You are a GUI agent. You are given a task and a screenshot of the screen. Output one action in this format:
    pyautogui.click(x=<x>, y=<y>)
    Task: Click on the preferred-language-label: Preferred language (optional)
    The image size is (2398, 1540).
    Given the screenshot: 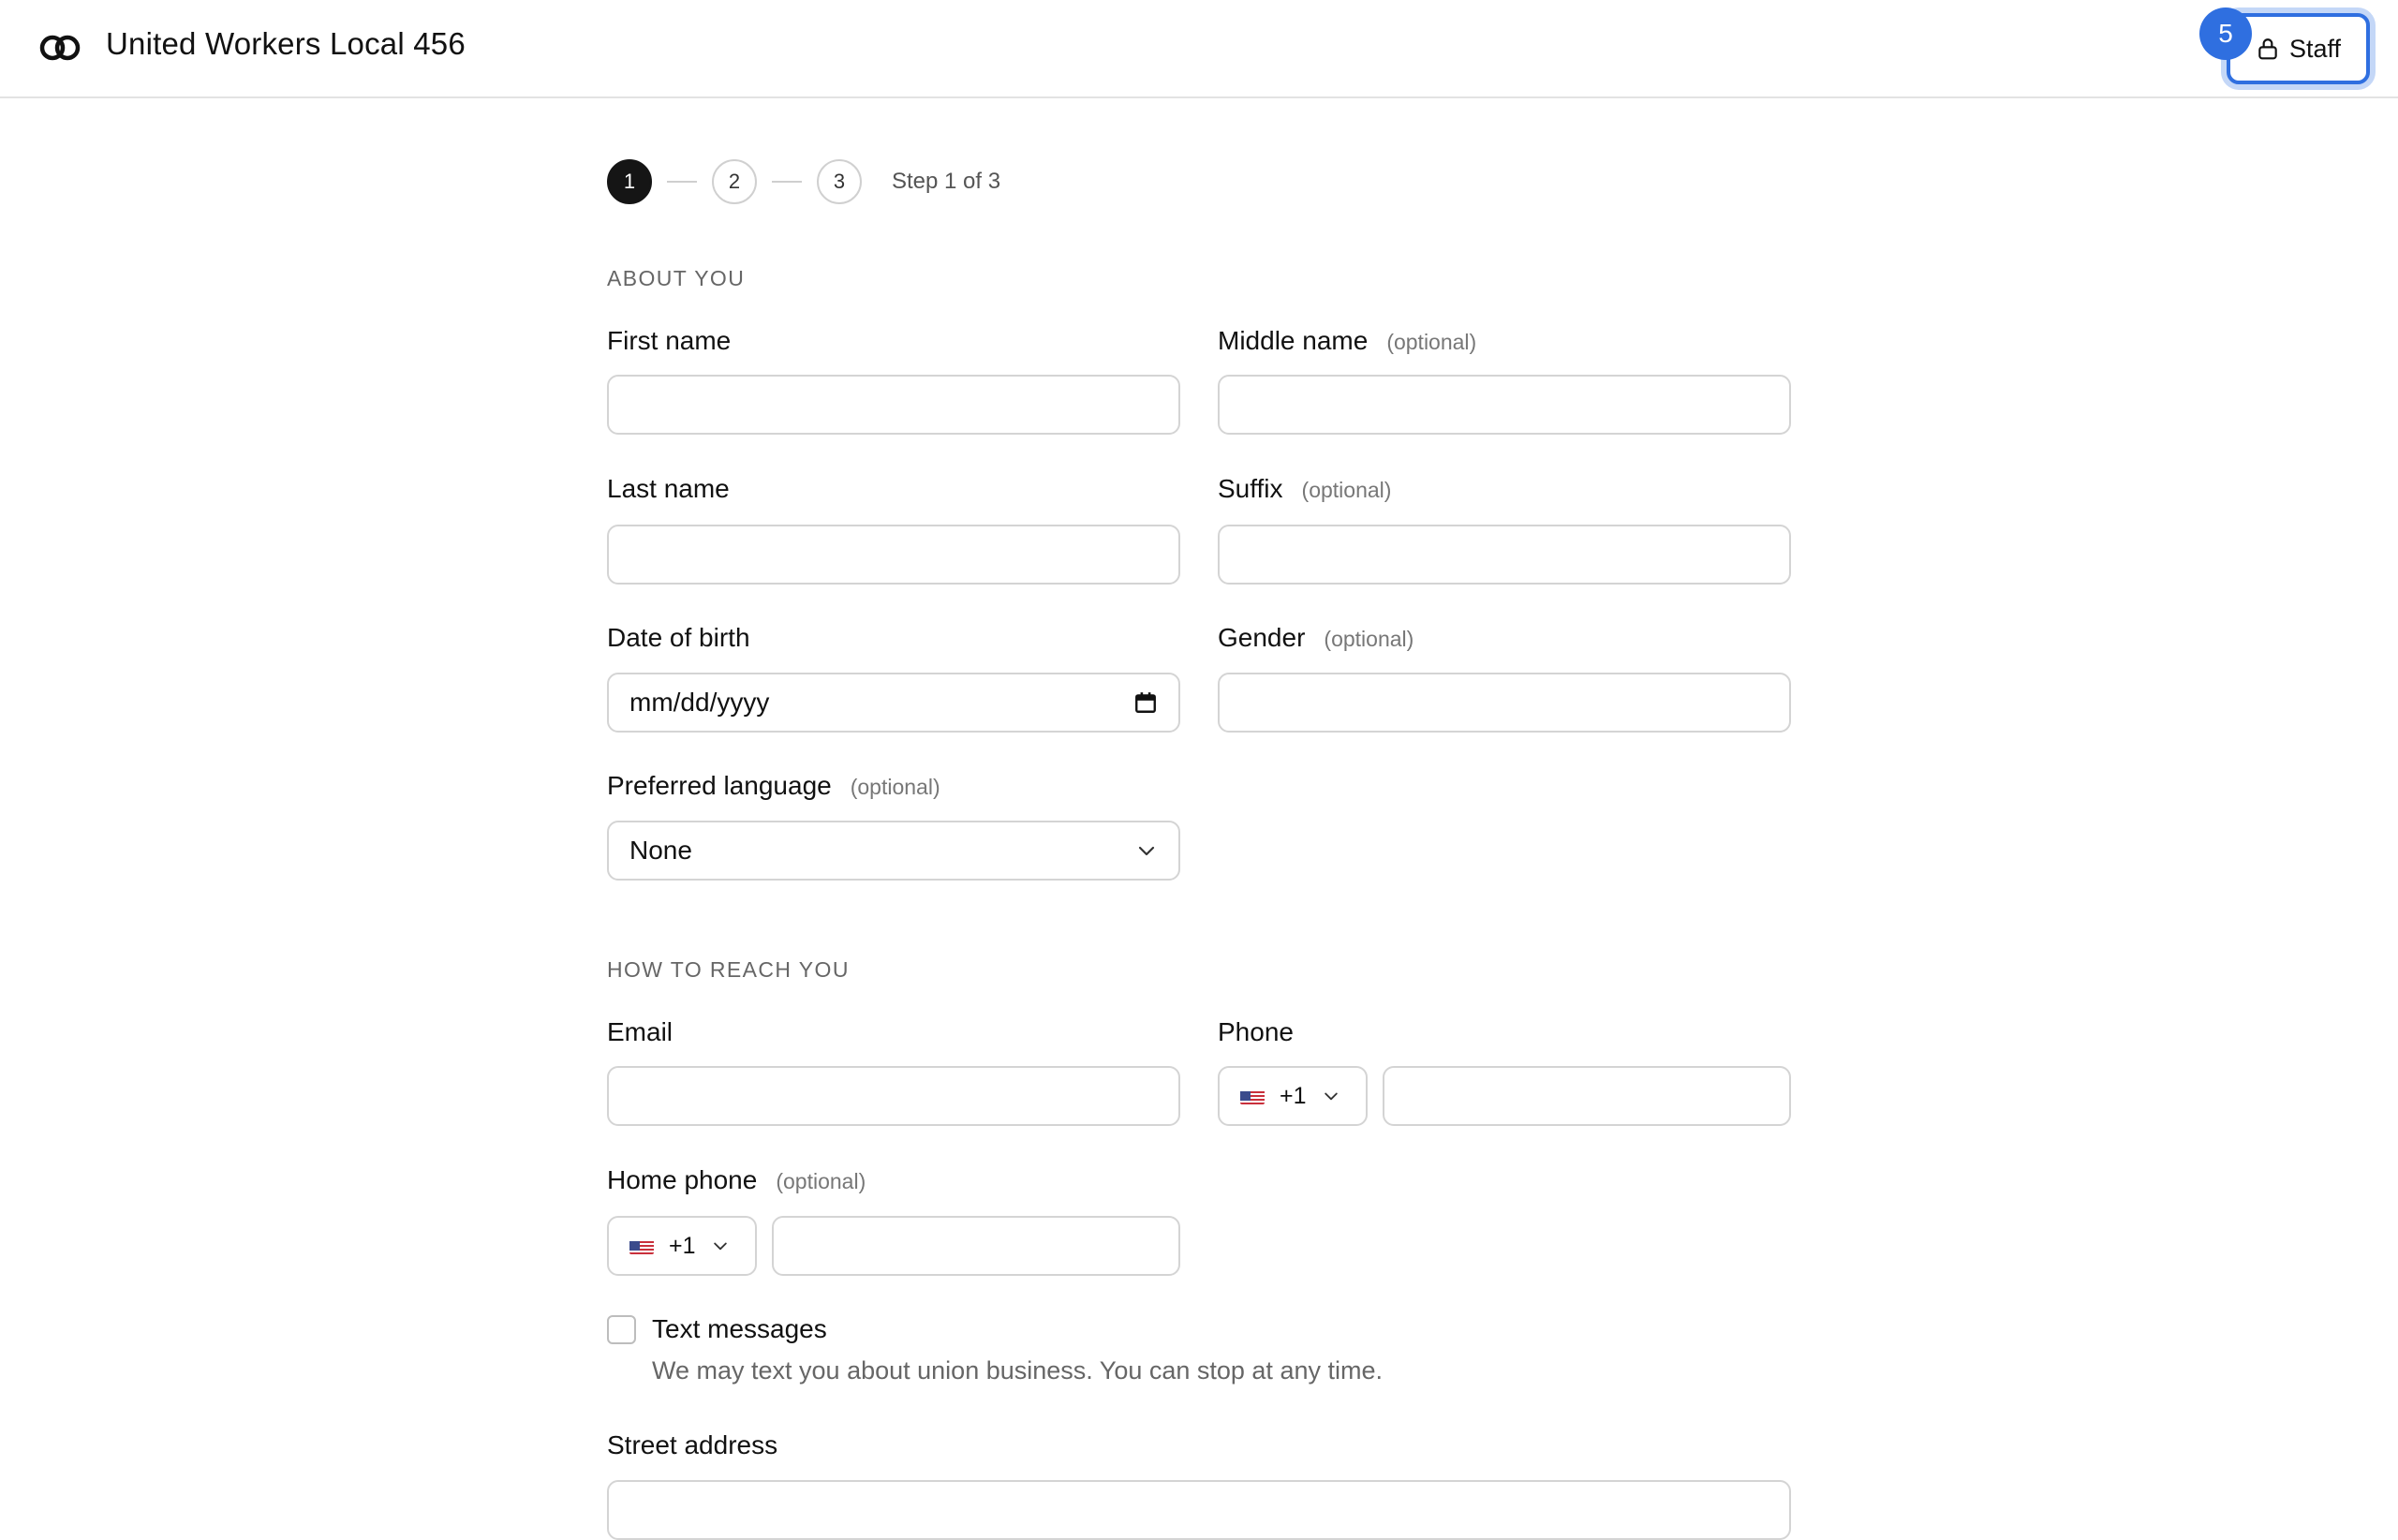 What is the action you would take?
    pyautogui.click(x=773, y=785)
    